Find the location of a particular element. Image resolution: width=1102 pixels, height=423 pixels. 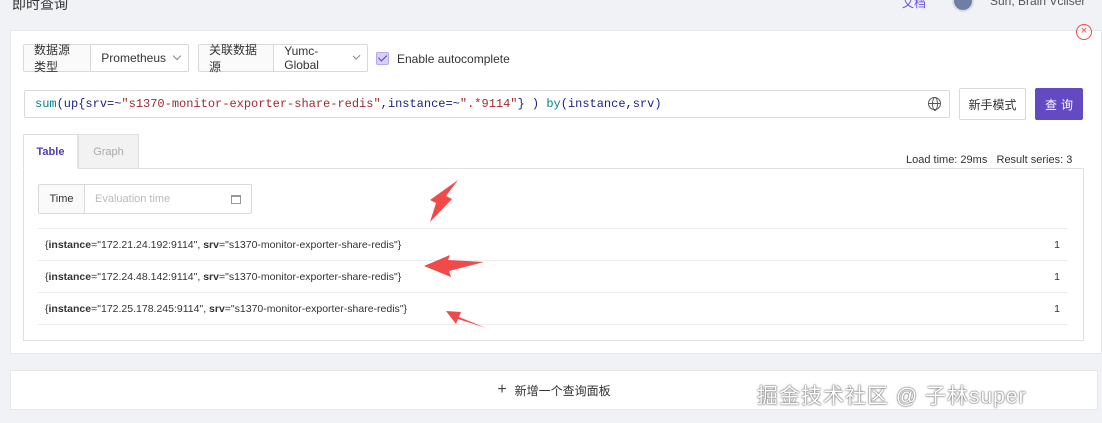

annotation-arrows is located at coordinates (455, 254).